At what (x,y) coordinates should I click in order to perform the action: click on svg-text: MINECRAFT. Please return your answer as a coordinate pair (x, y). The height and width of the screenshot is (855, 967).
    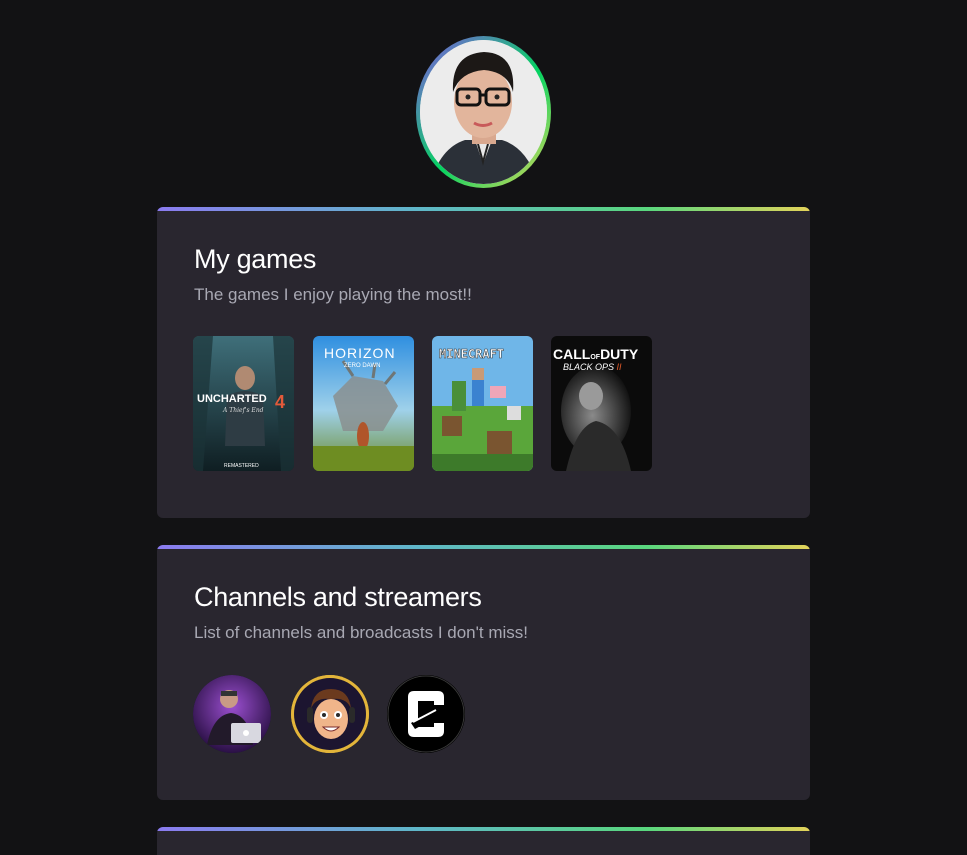
    Looking at the image, I should click on (471, 354).